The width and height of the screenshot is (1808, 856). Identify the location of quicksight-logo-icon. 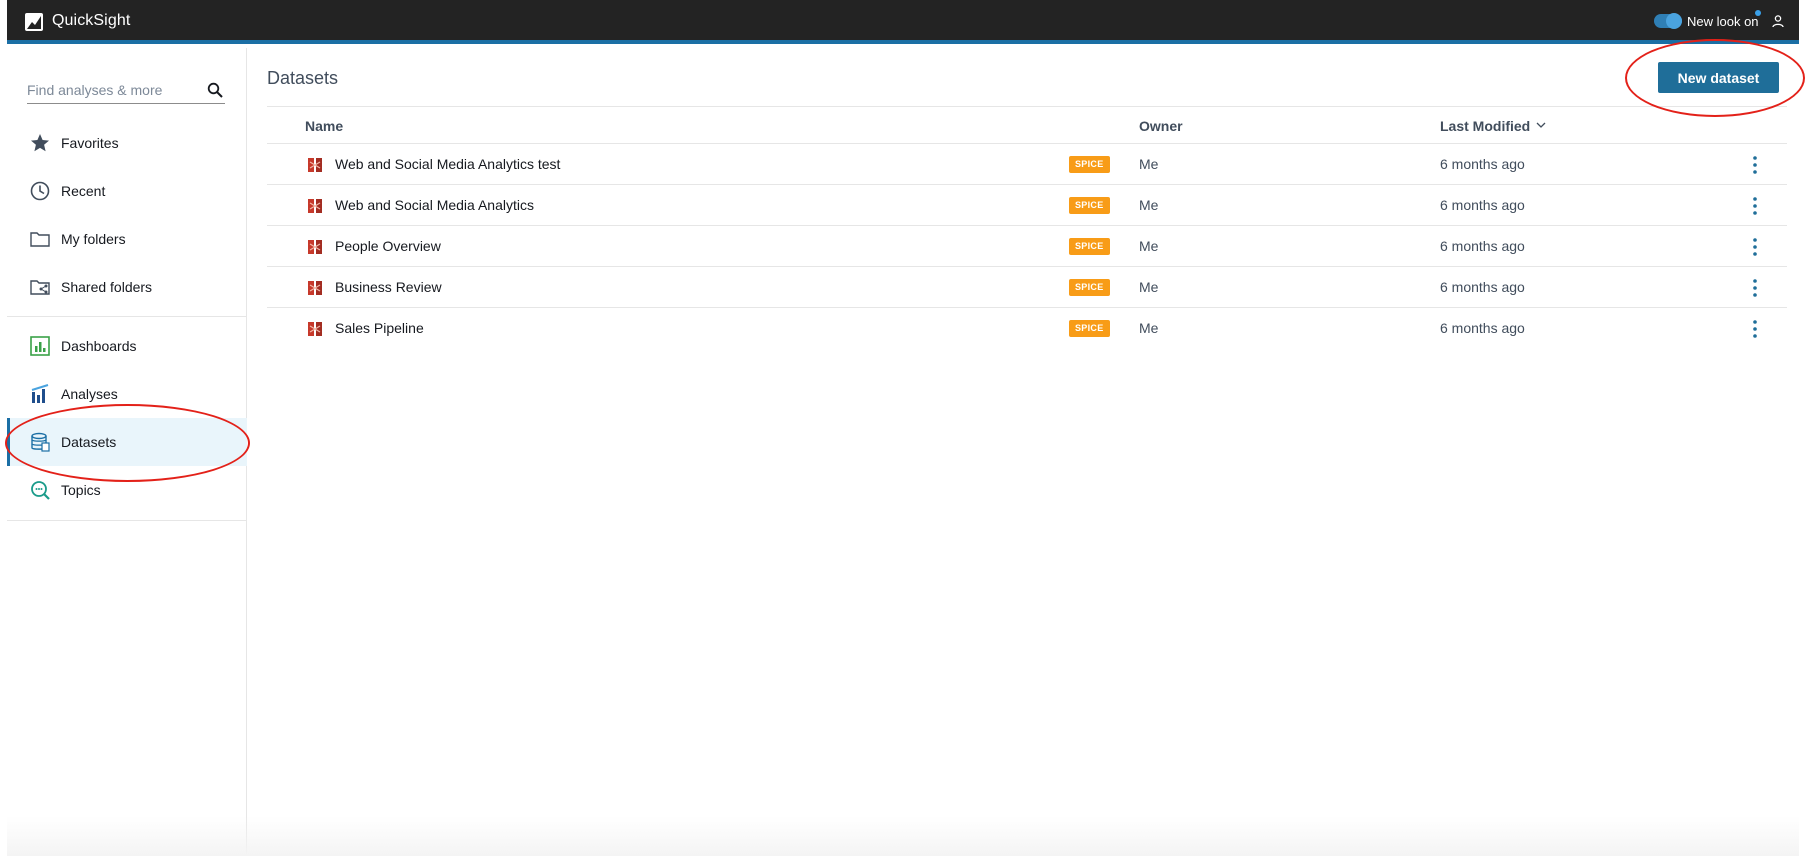
(34, 22).